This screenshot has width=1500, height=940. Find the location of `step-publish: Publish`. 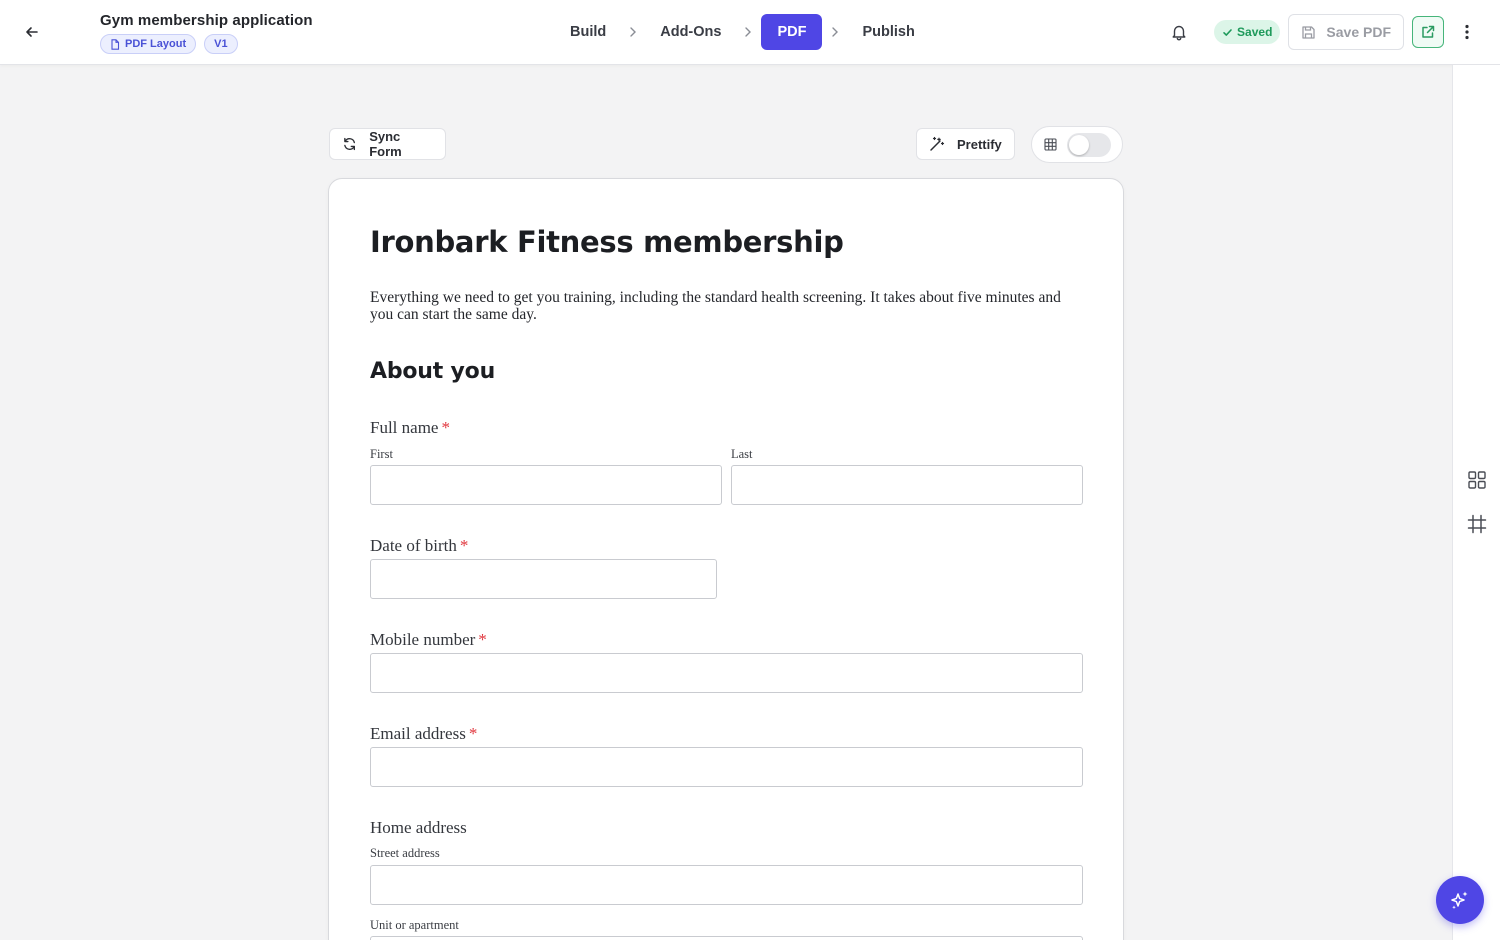

step-publish: Publish is located at coordinates (888, 32).